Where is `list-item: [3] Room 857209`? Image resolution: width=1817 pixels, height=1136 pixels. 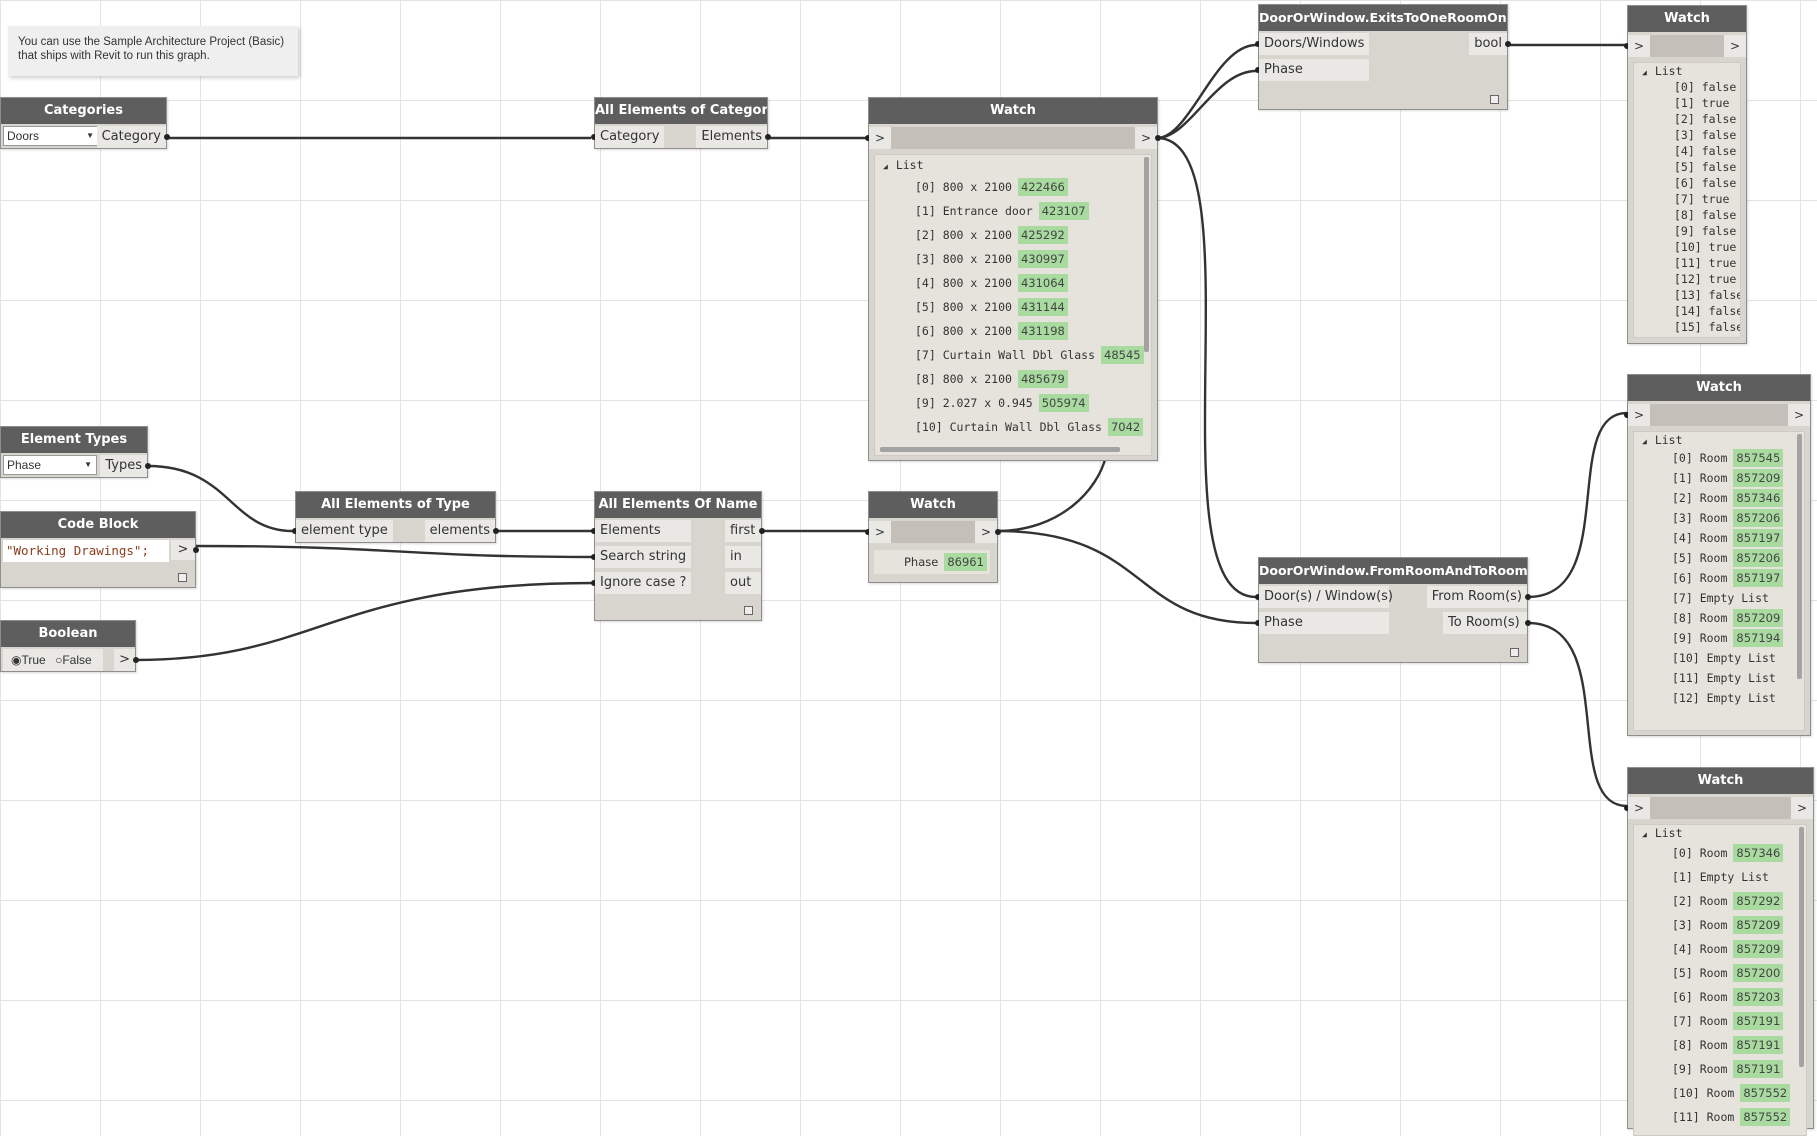
list-item: [3] Room 857209 is located at coordinates (1720, 925).